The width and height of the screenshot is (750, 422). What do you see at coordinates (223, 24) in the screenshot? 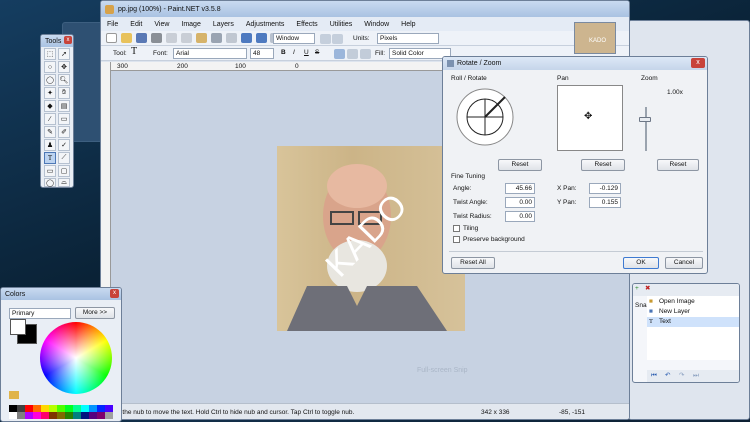
I see `menu-layers: Layers` at bounding box center [223, 24].